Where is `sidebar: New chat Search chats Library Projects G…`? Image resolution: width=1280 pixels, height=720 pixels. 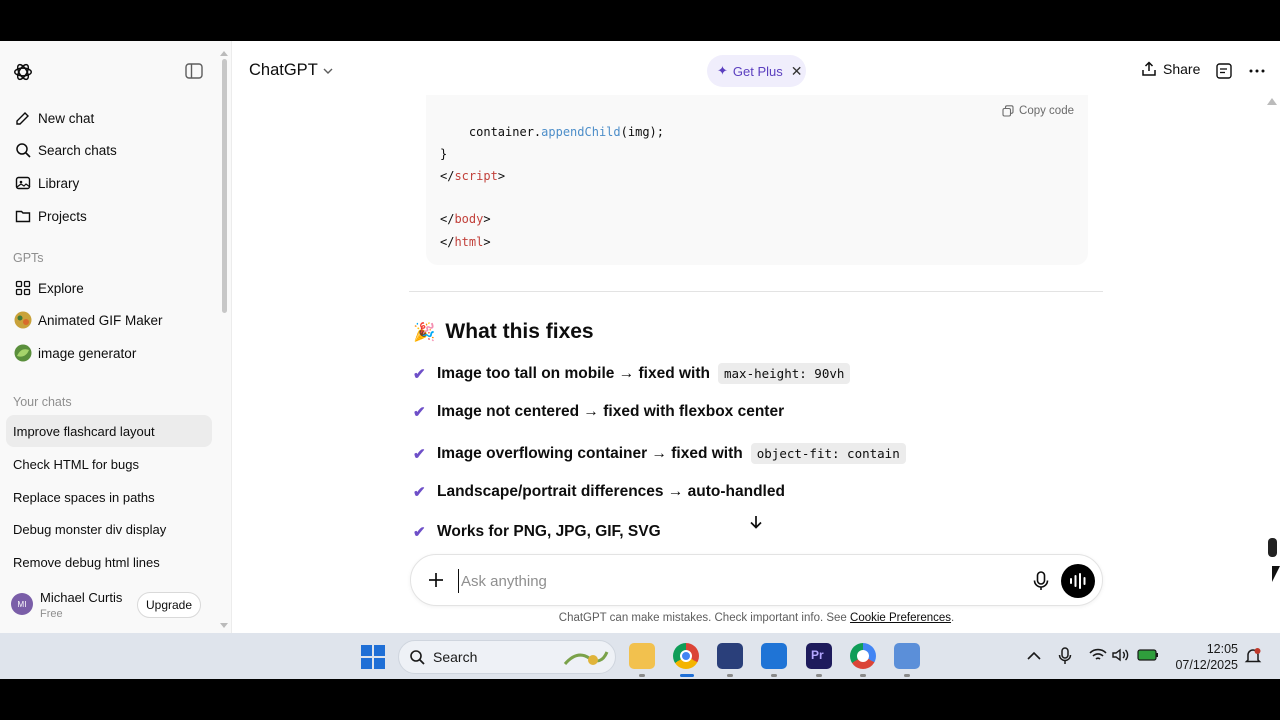
sidebar: New chat Search chats Library Projects G… is located at coordinates (116, 337).